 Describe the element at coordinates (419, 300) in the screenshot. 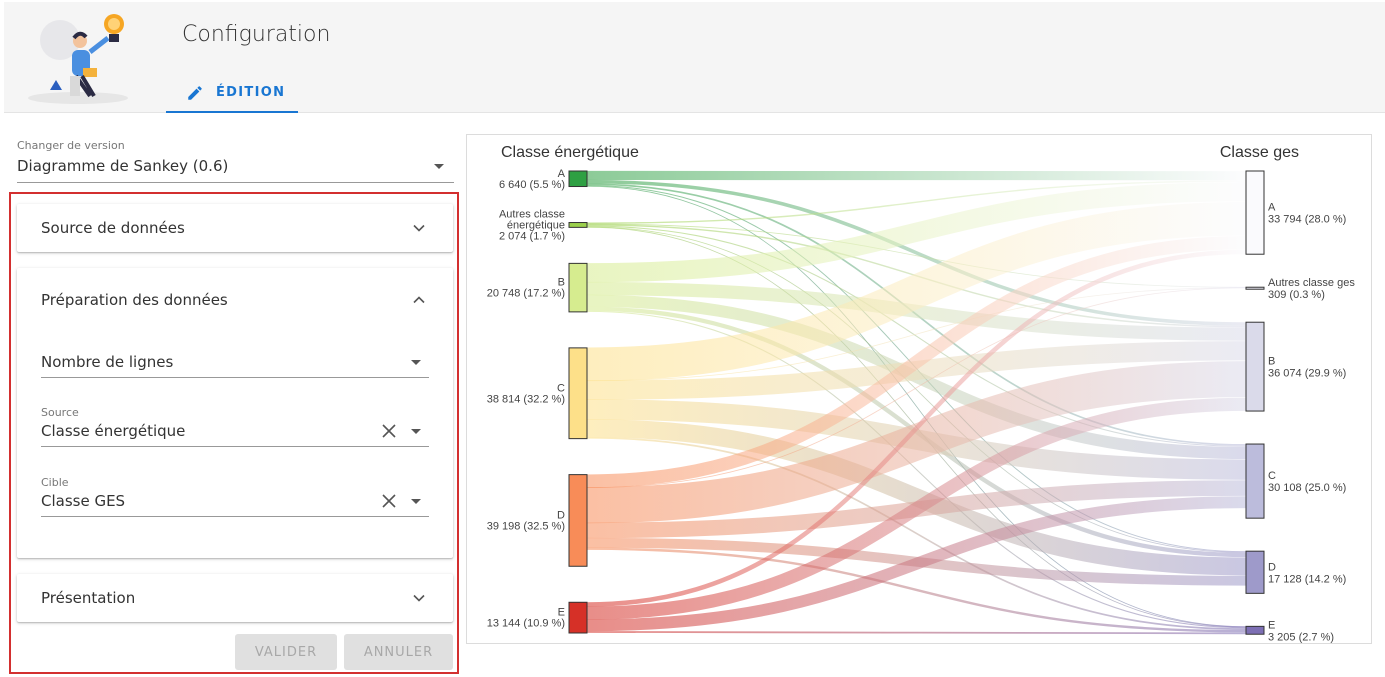

I see `chevron-up-icon` at that location.